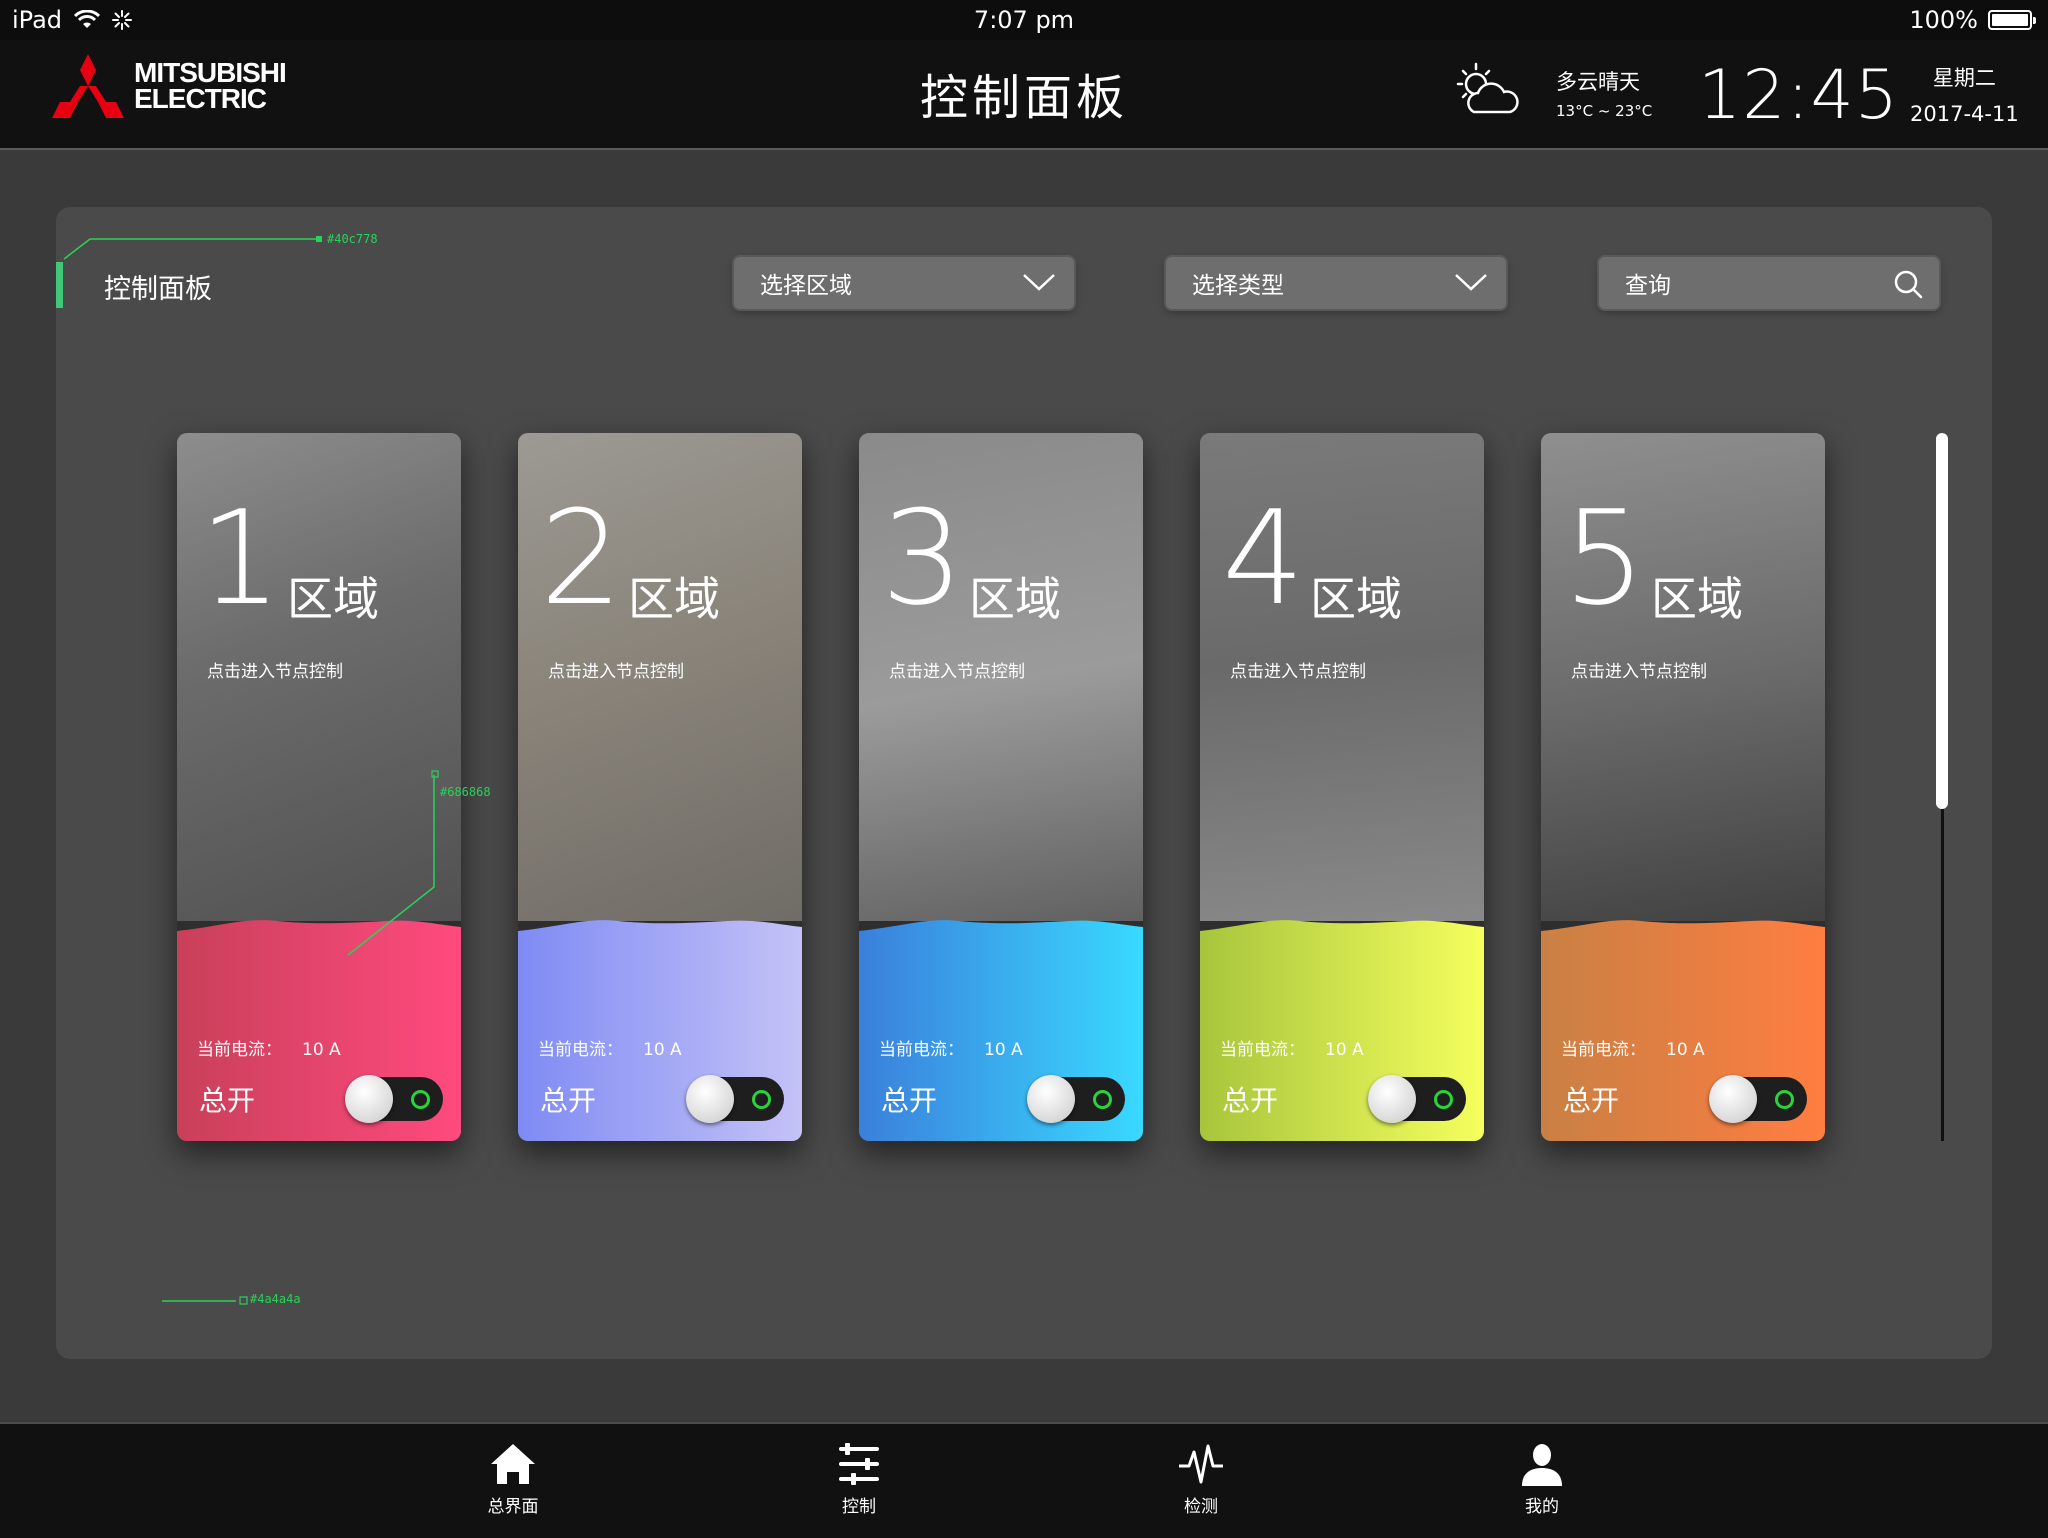 This screenshot has width=2048, height=1538. What do you see at coordinates (1908, 284) in the screenshot?
I see `search-icon` at bounding box center [1908, 284].